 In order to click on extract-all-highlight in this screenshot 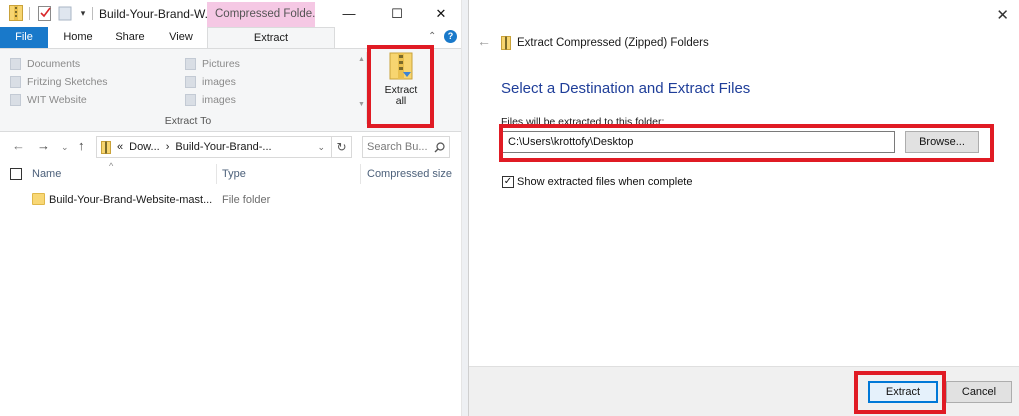, I will do `click(400, 86)`.